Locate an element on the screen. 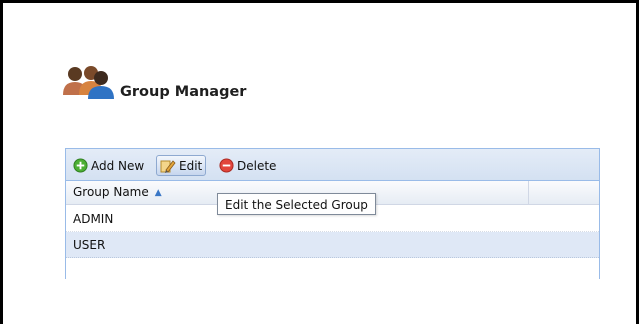 The image size is (639, 324). edit-button: Edit is located at coordinates (181, 165).